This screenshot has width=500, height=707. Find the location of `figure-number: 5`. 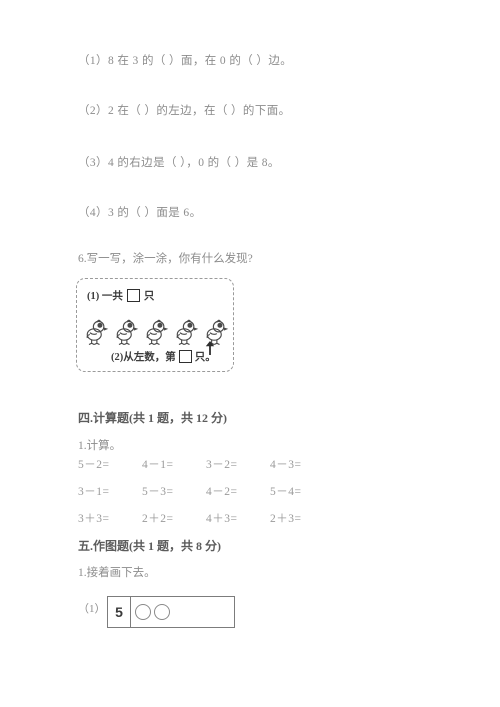

figure-number: 5 is located at coordinates (119, 612).